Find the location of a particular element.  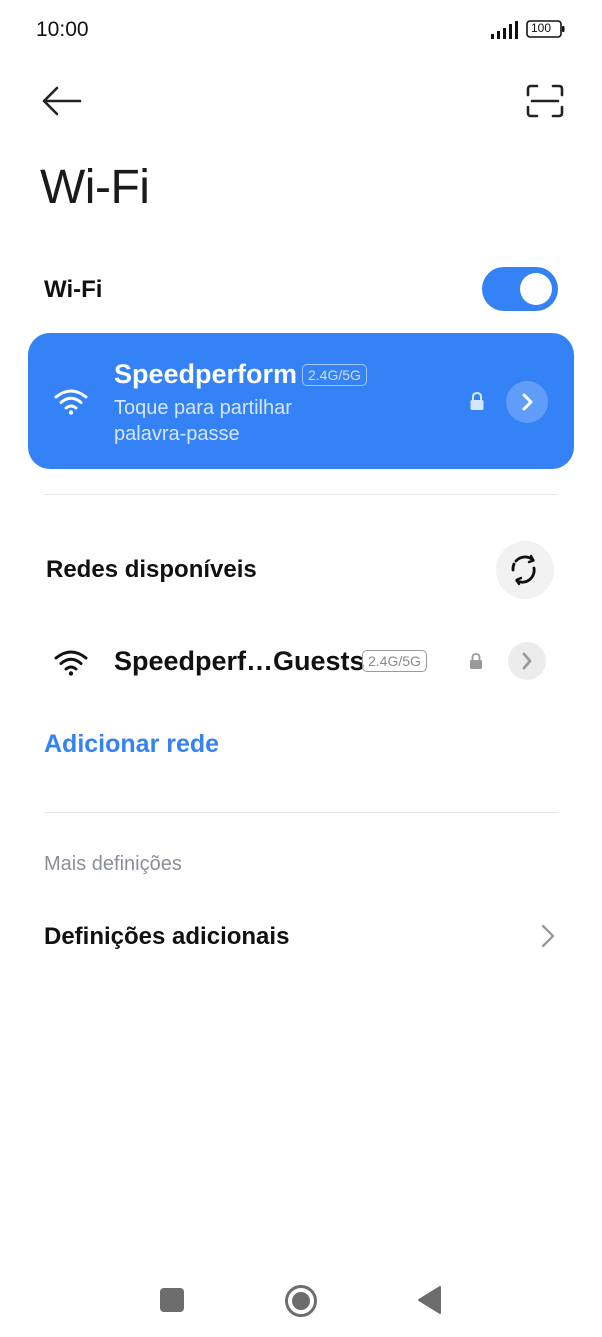

wifi-toggle-label: Wi-Fi is located at coordinates (73, 289).